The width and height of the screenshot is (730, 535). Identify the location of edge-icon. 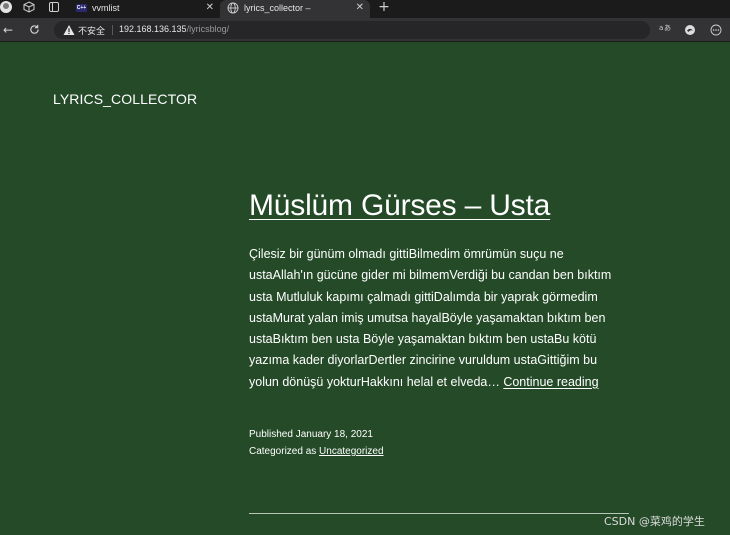
(690, 30).